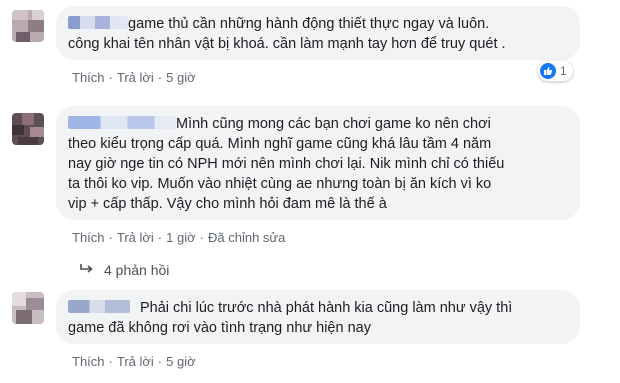  I want to click on reaction-count-badge: 1, so click(555, 71).